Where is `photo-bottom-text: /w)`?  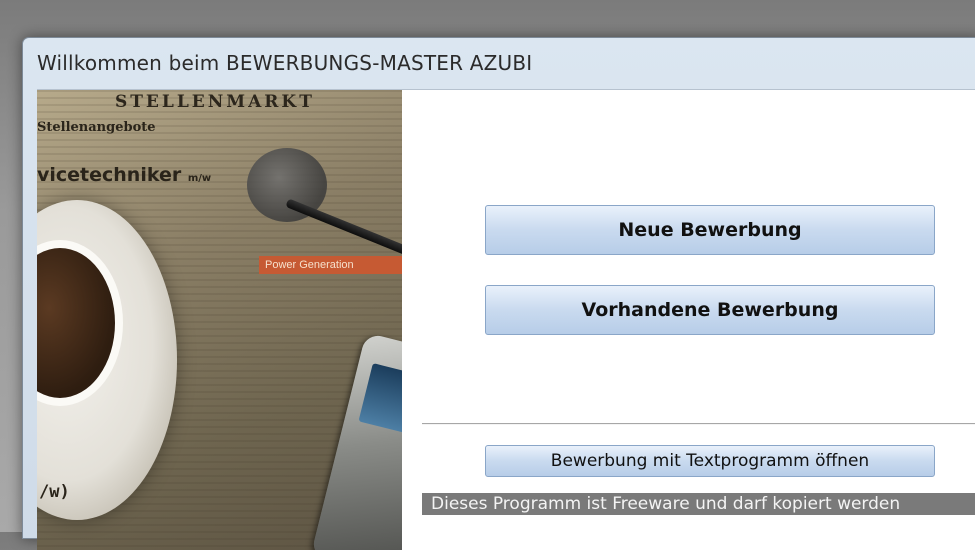 photo-bottom-text: /w) is located at coordinates (54, 492).